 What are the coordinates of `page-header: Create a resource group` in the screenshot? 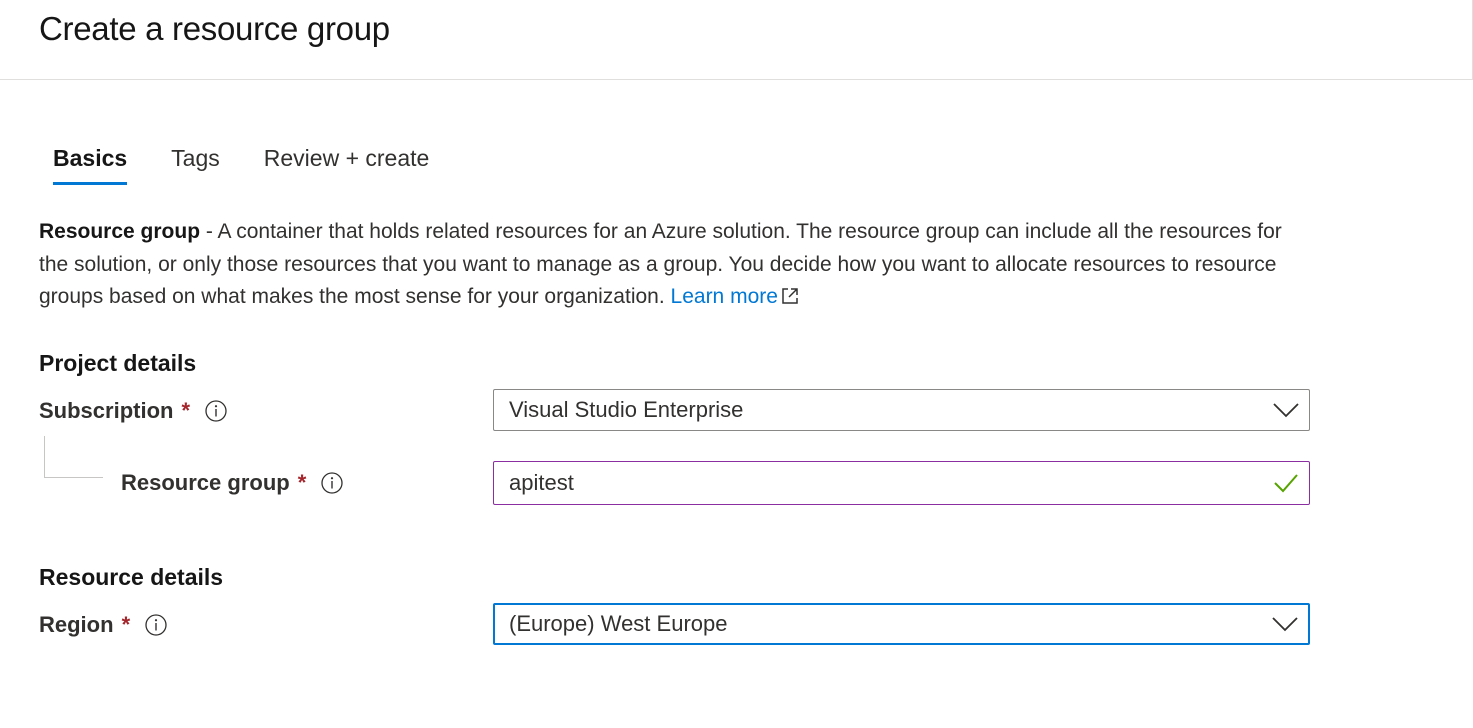 It's located at (736, 40).